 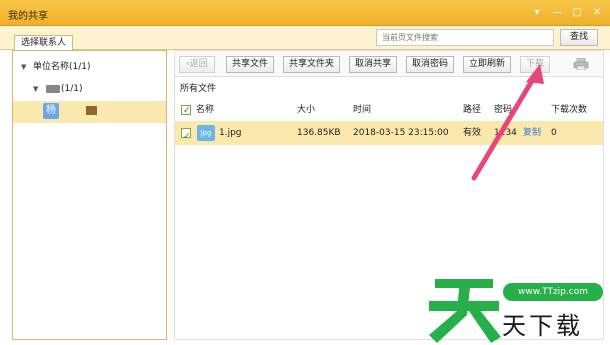 I want to click on download-count: 0, so click(x=554, y=133).